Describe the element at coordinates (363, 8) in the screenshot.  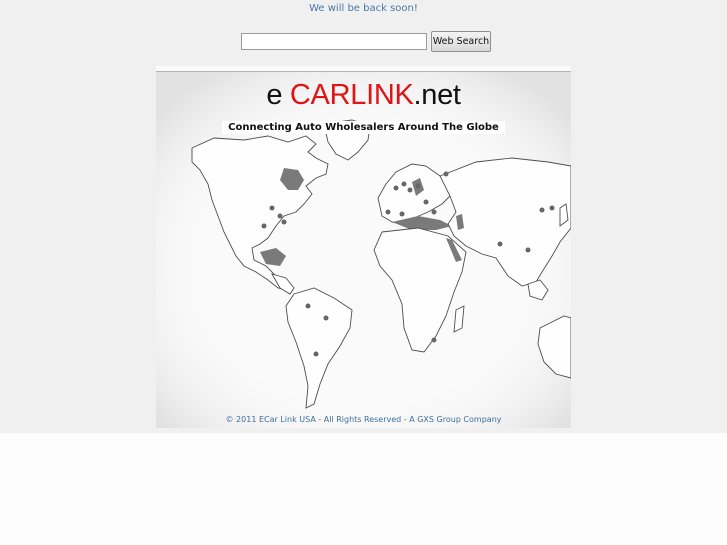
I see `maintenance-notice: We will be back soon!` at that location.